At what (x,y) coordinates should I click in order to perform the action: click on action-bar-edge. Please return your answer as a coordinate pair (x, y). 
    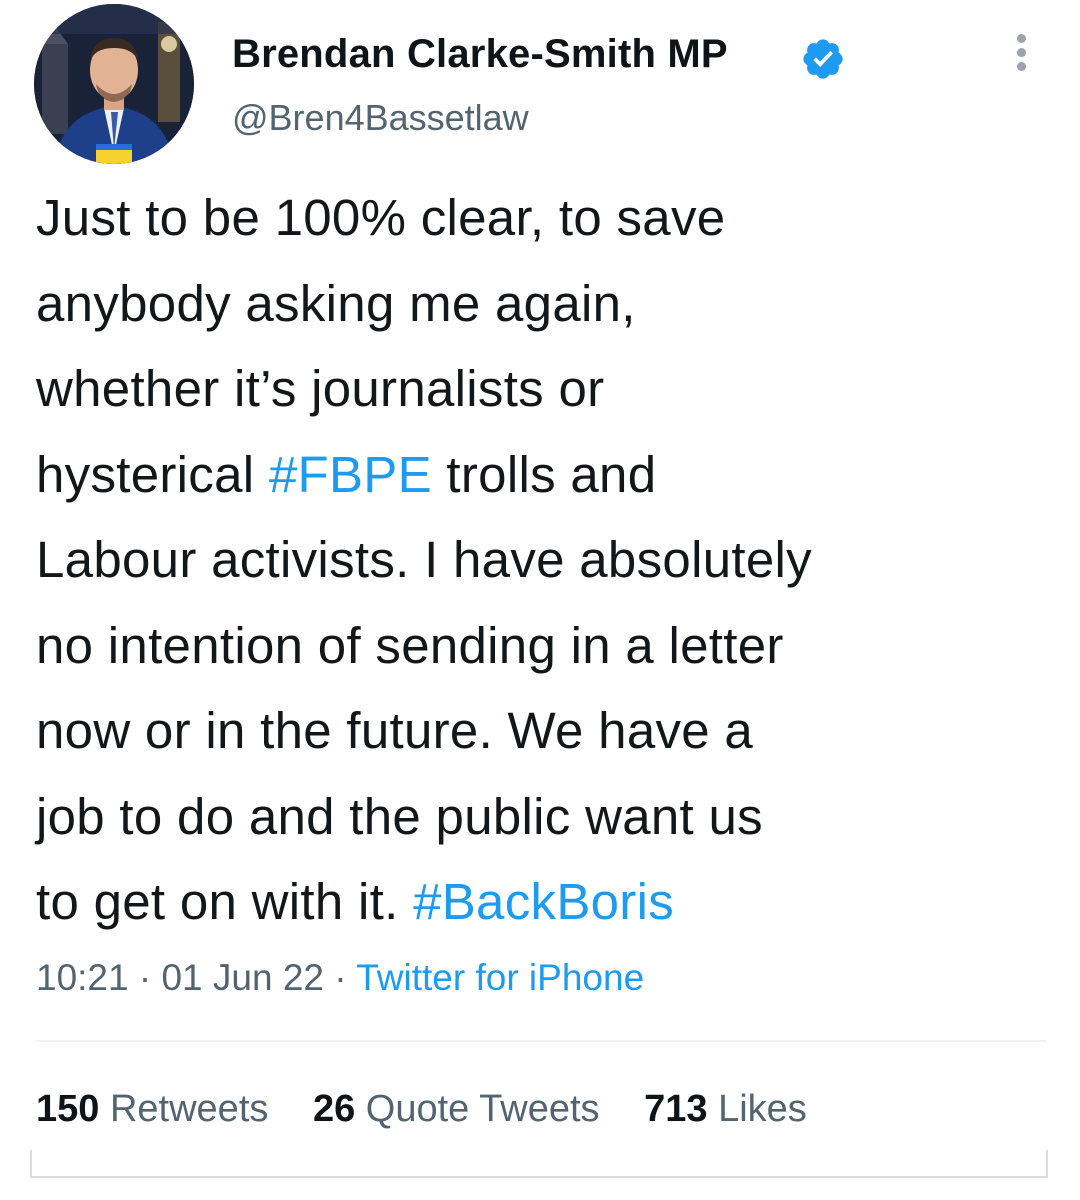
    Looking at the image, I should click on (539, 1164).